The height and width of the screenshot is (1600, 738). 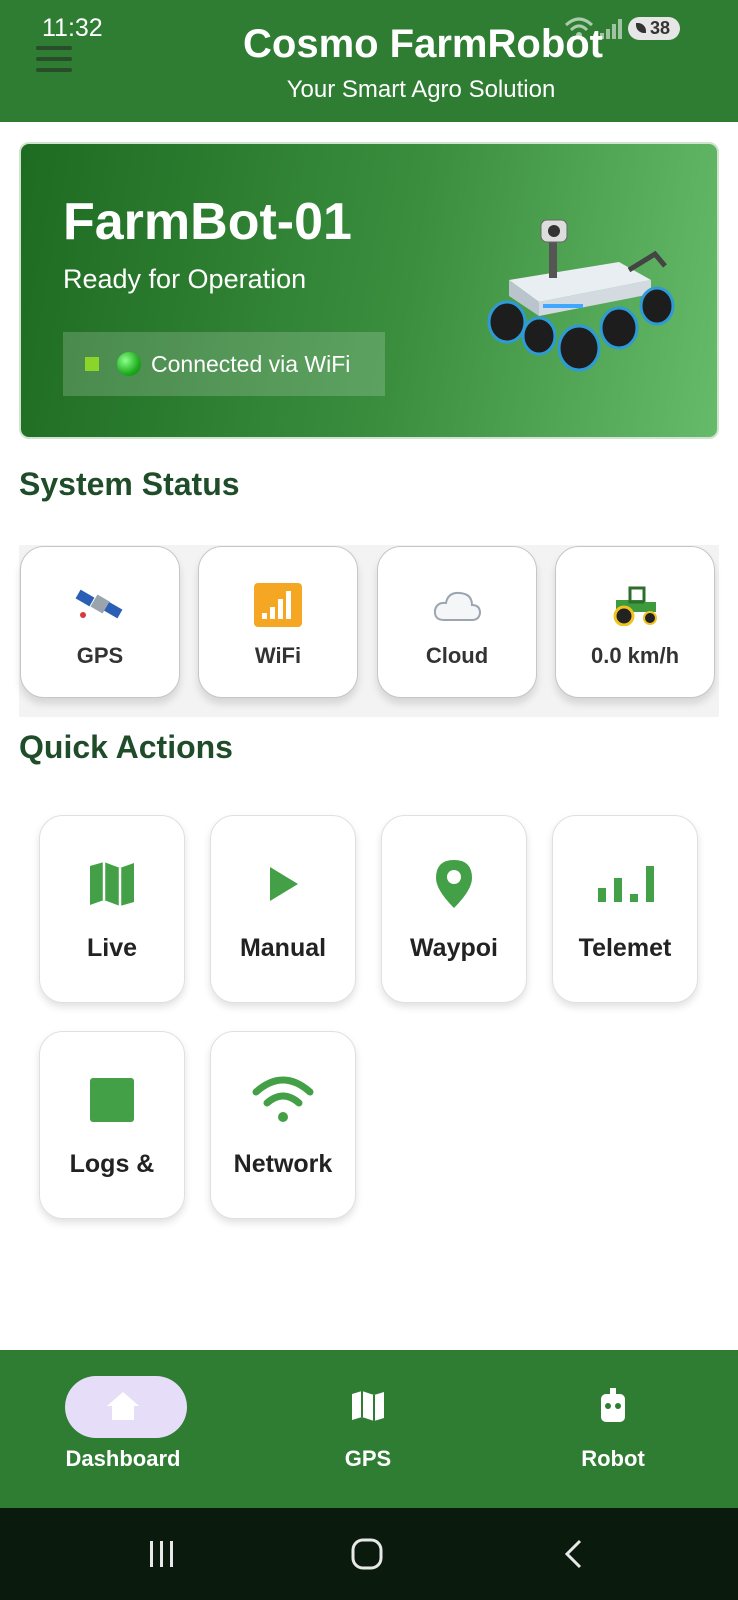 I want to click on signal-bars-icon, so click(x=278, y=605).